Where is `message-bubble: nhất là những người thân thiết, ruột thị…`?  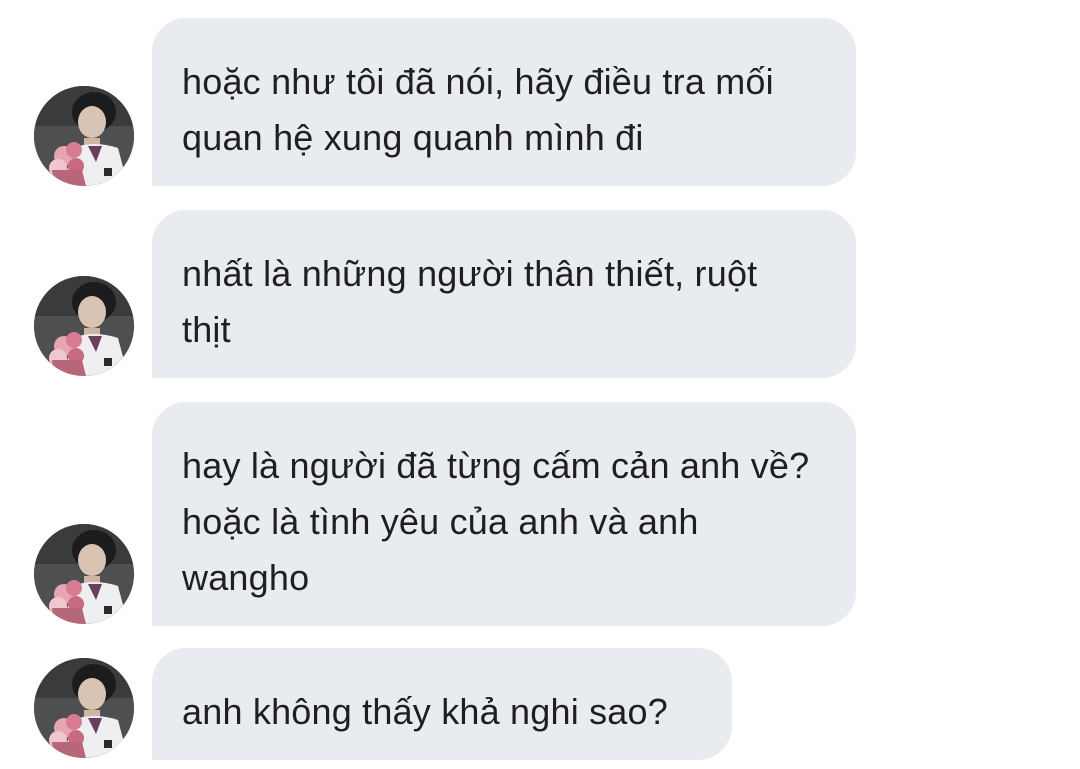 message-bubble: nhất là những người thân thiết, ruột thị… is located at coordinates (504, 294).